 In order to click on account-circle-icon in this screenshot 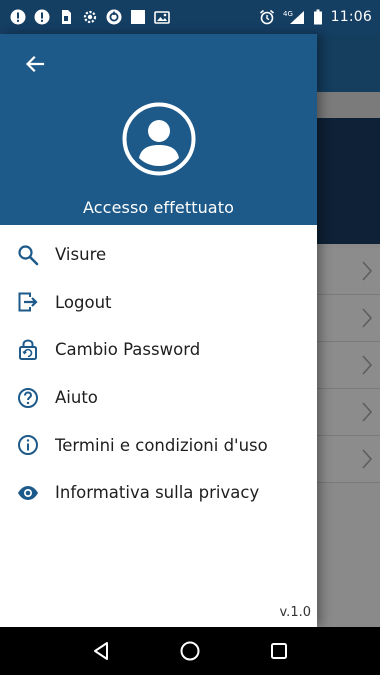, I will do `click(159, 139)`.